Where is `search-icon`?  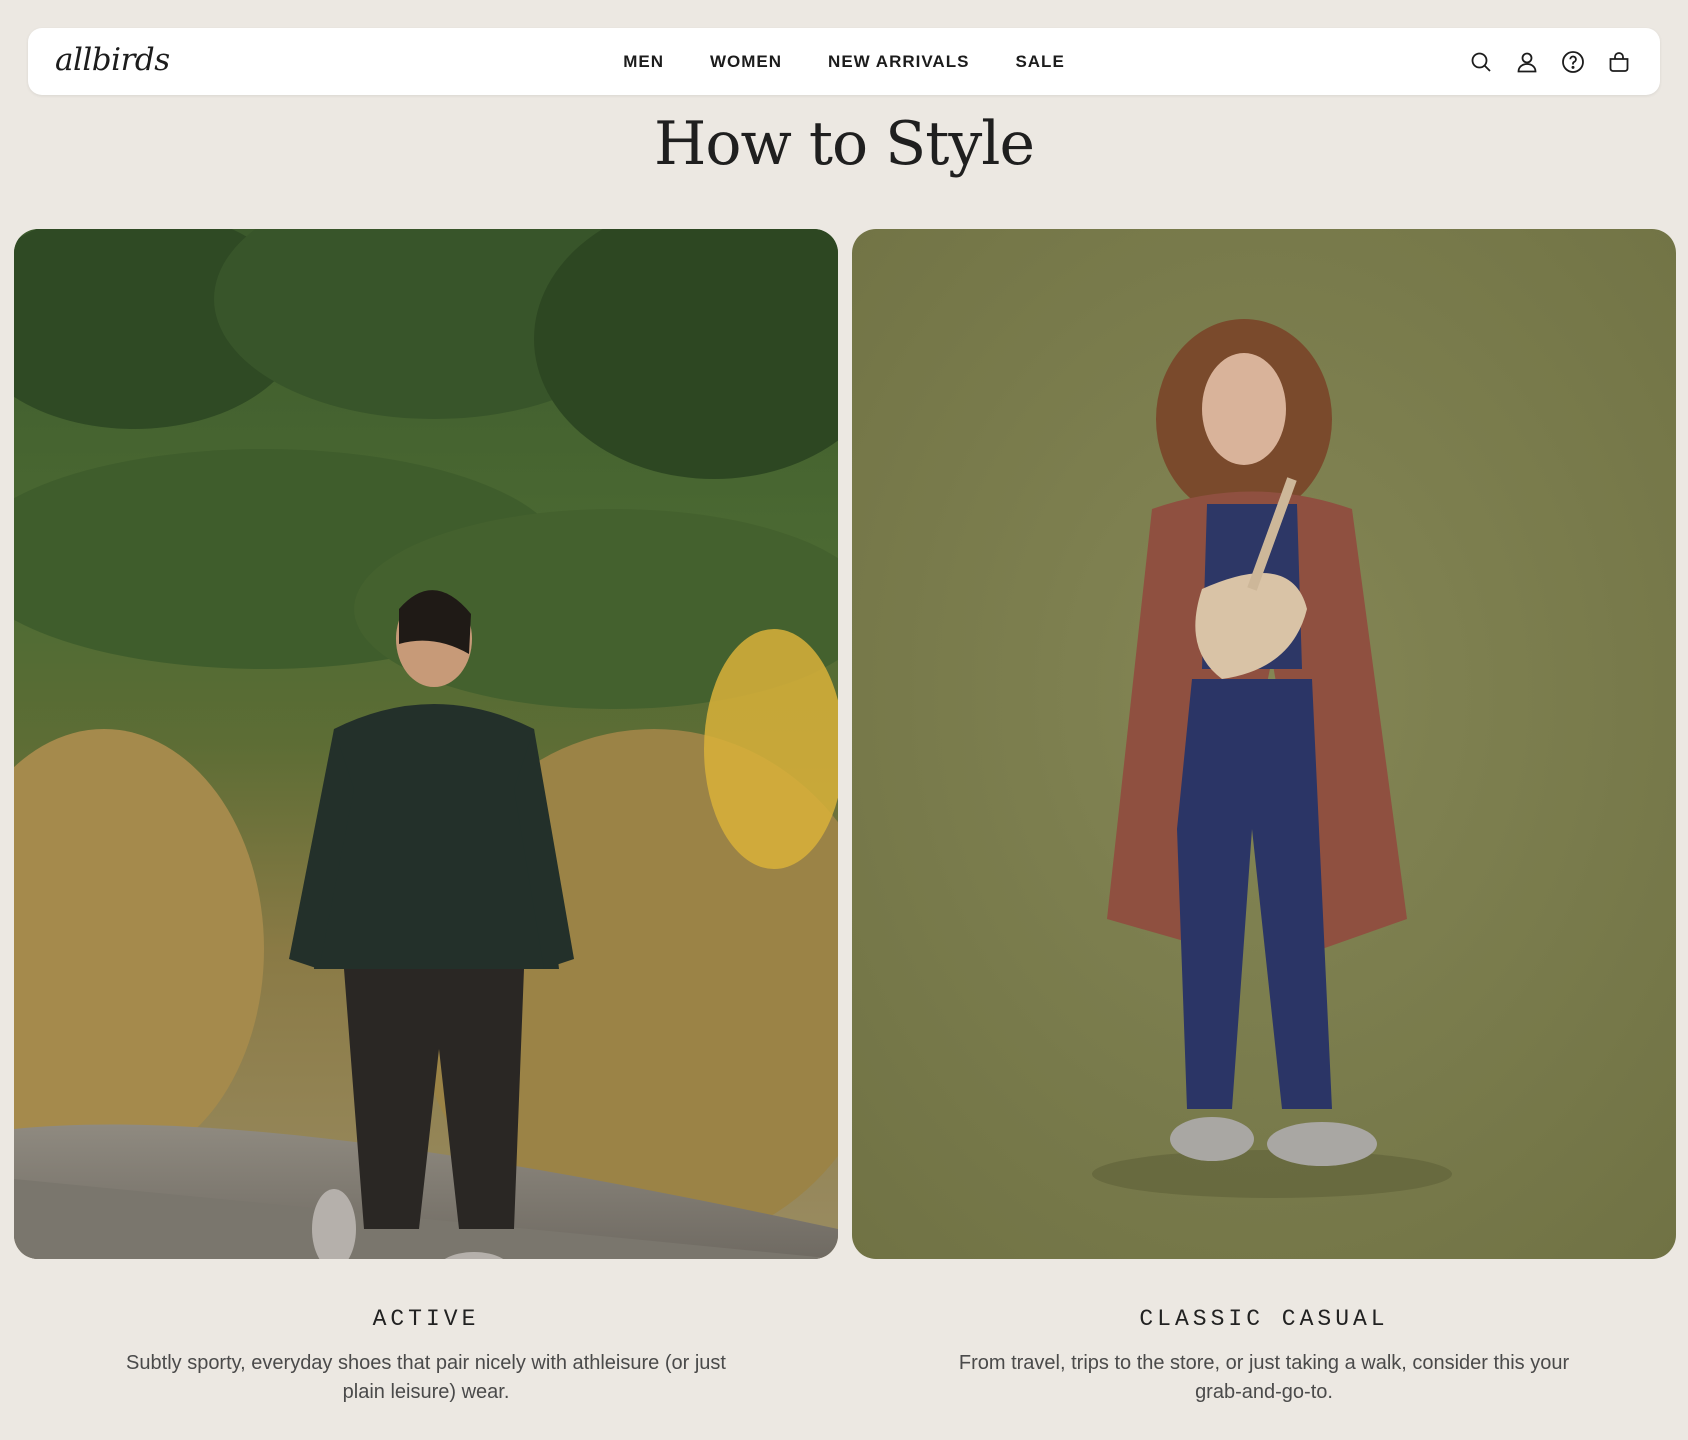 search-icon is located at coordinates (1481, 62).